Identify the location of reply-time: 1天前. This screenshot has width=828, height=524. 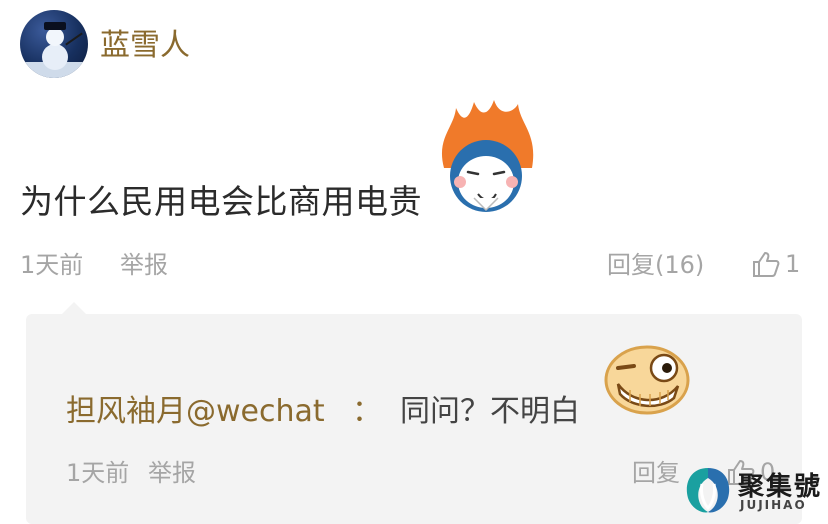
(98, 473).